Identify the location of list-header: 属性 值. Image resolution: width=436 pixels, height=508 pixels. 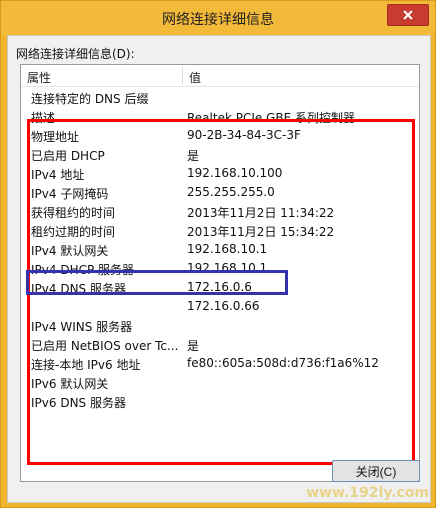
(220, 76).